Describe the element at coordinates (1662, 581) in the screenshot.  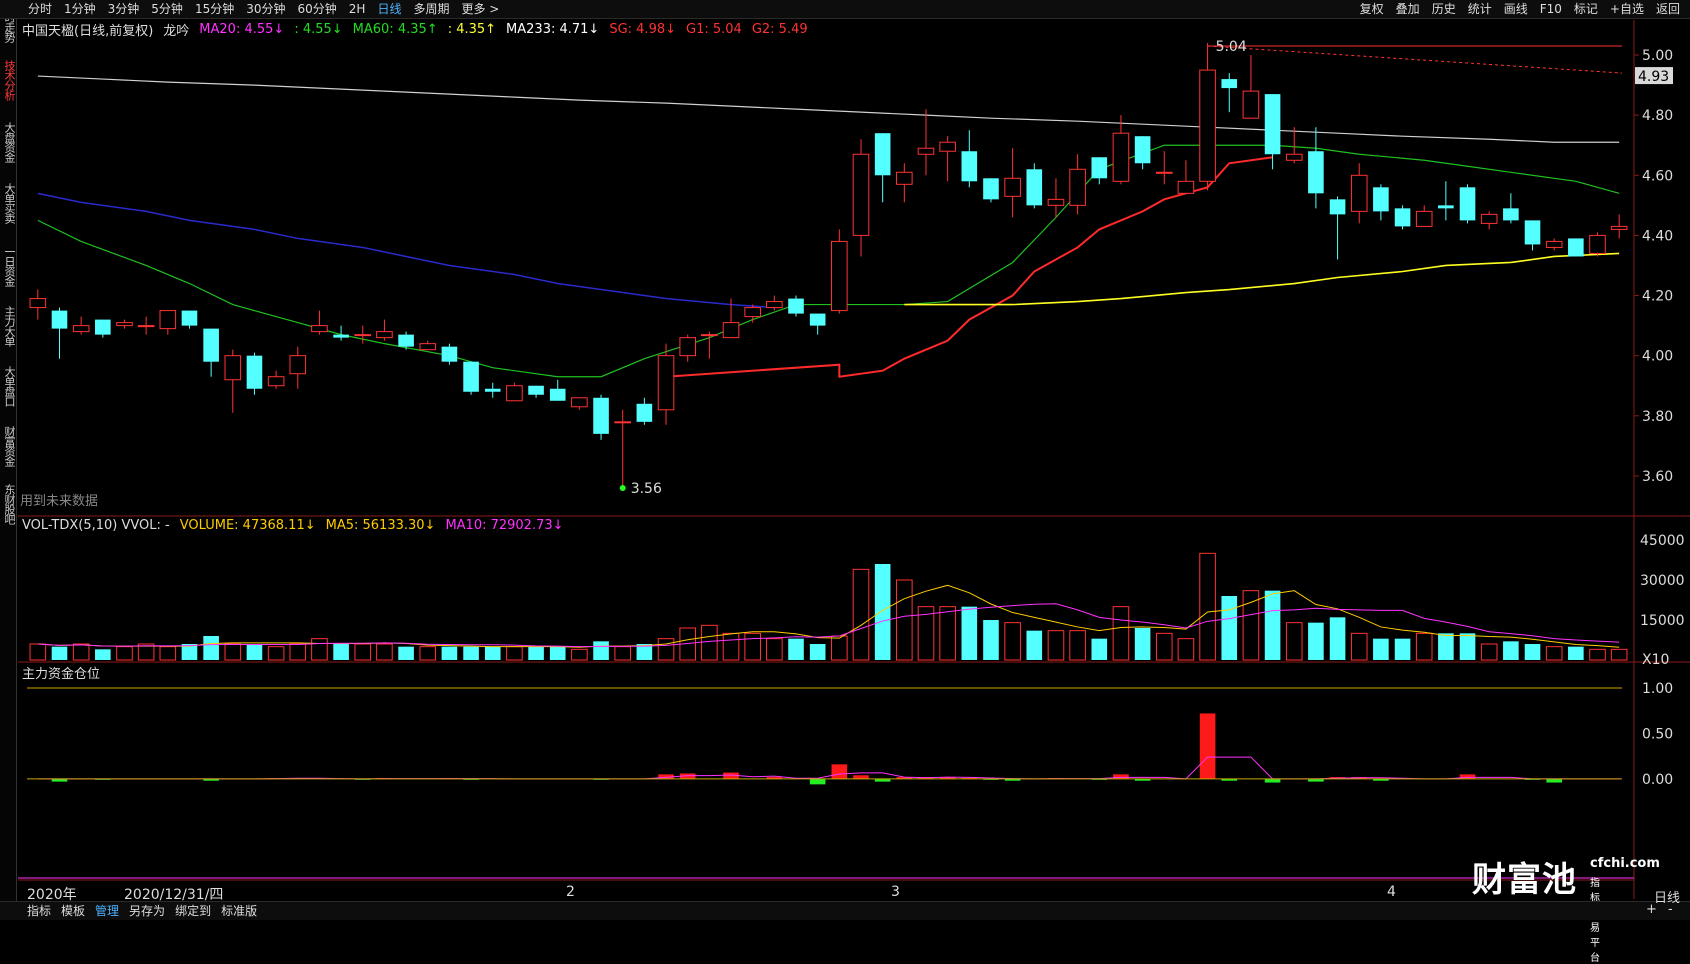
I see `volume-tick-label-1: 30000` at that location.